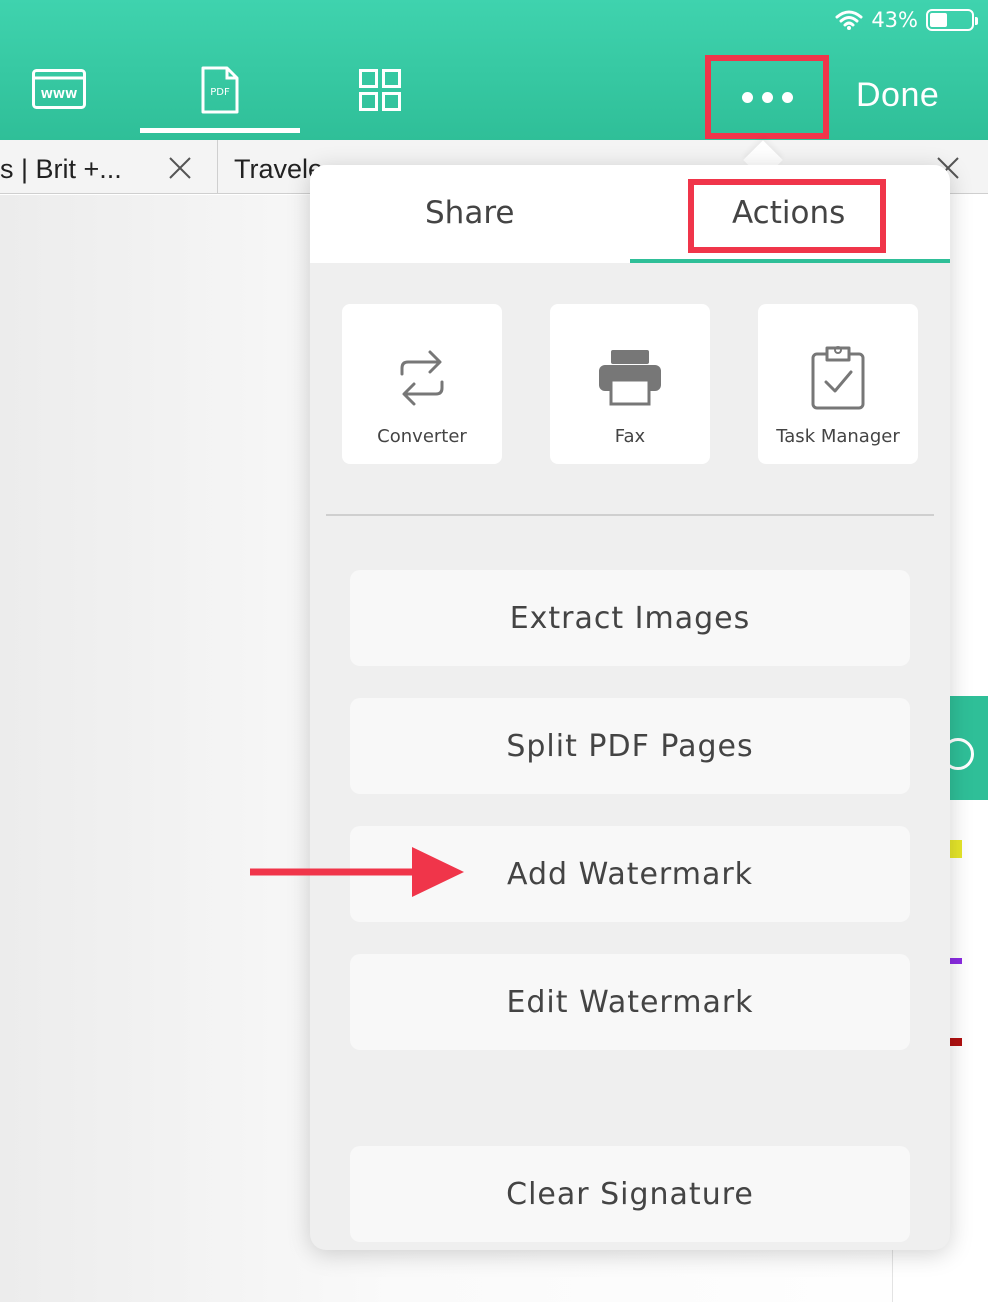 The height and width of the screenshot is (1302, 988). I want to click on converter-tile: Converter, so click(422, 384).